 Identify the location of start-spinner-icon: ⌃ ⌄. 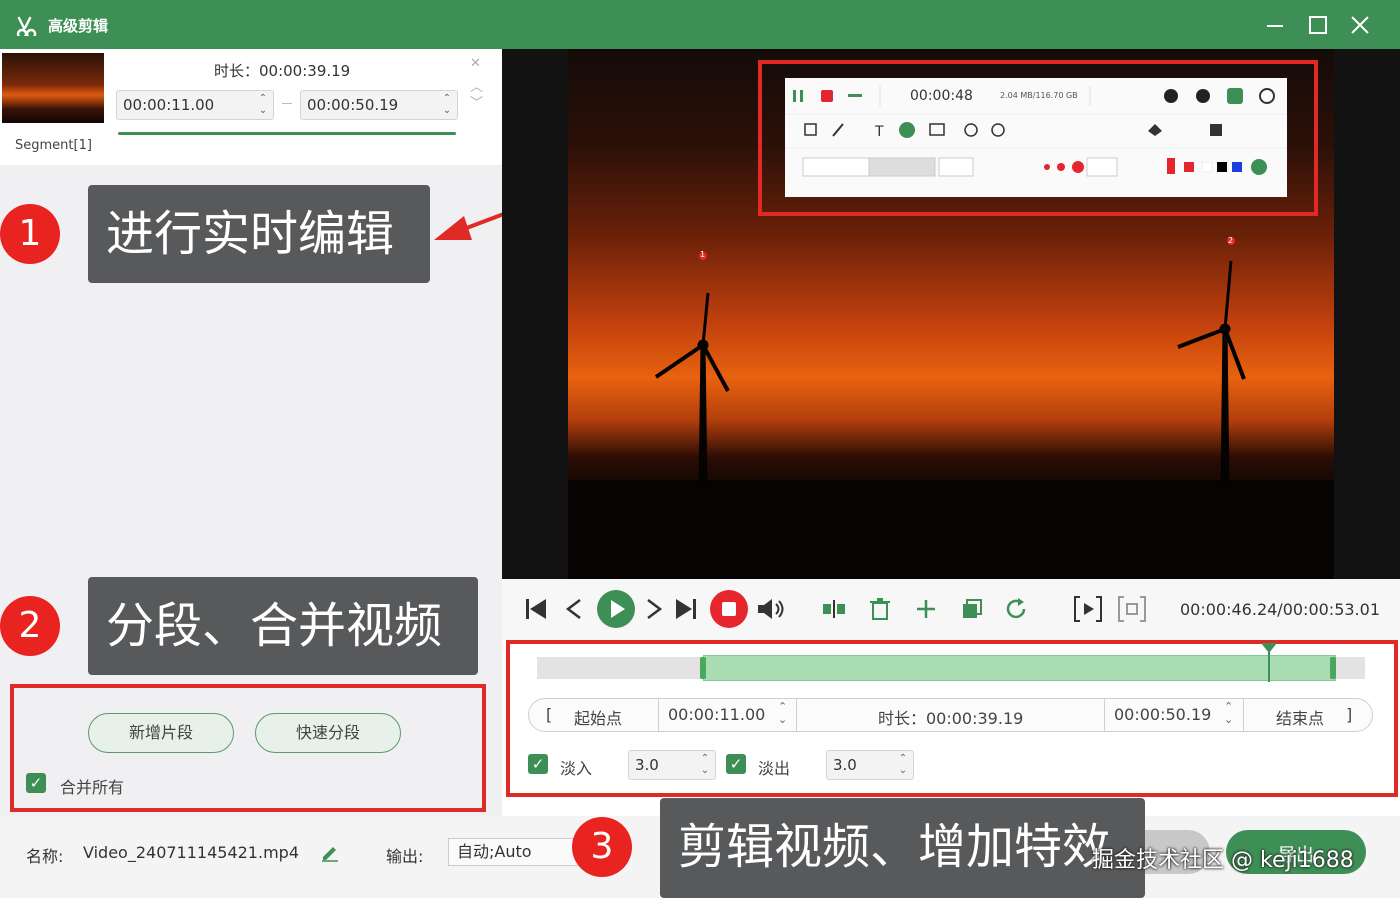
(782, 713).